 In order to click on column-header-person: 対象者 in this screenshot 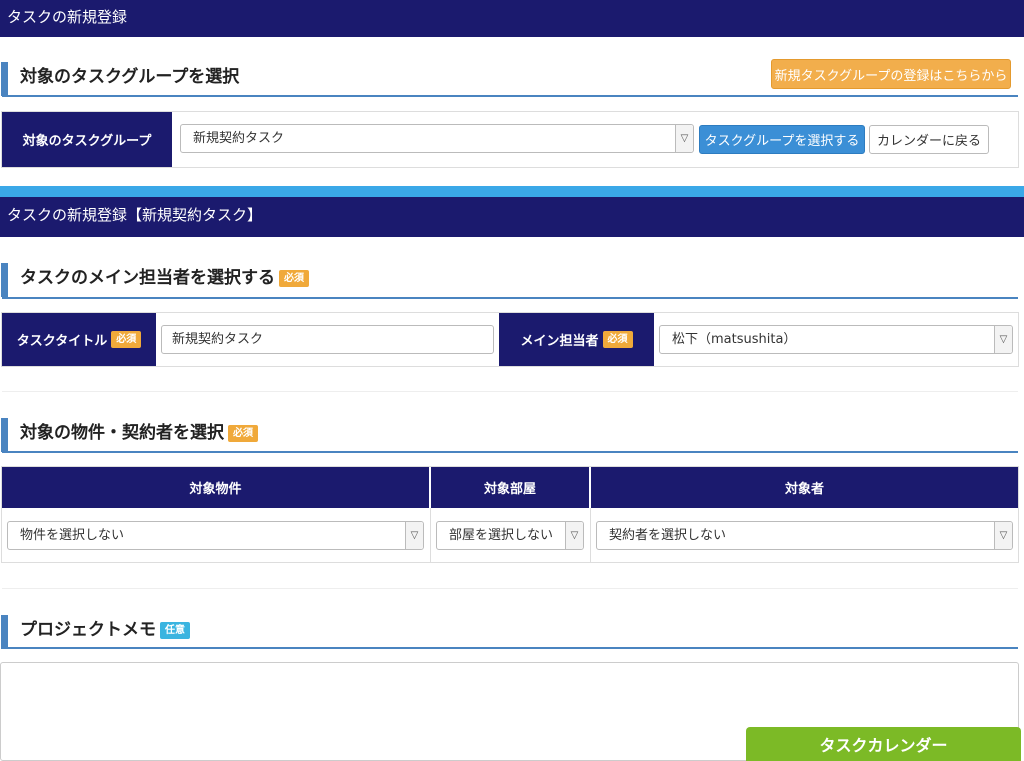, I will do `click(804, 487)`.